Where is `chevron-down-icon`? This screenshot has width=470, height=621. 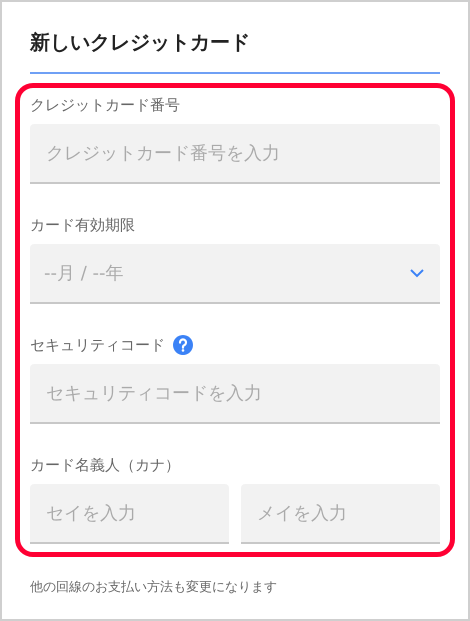 chevron-down-icon is located at coordinates (417, 273).